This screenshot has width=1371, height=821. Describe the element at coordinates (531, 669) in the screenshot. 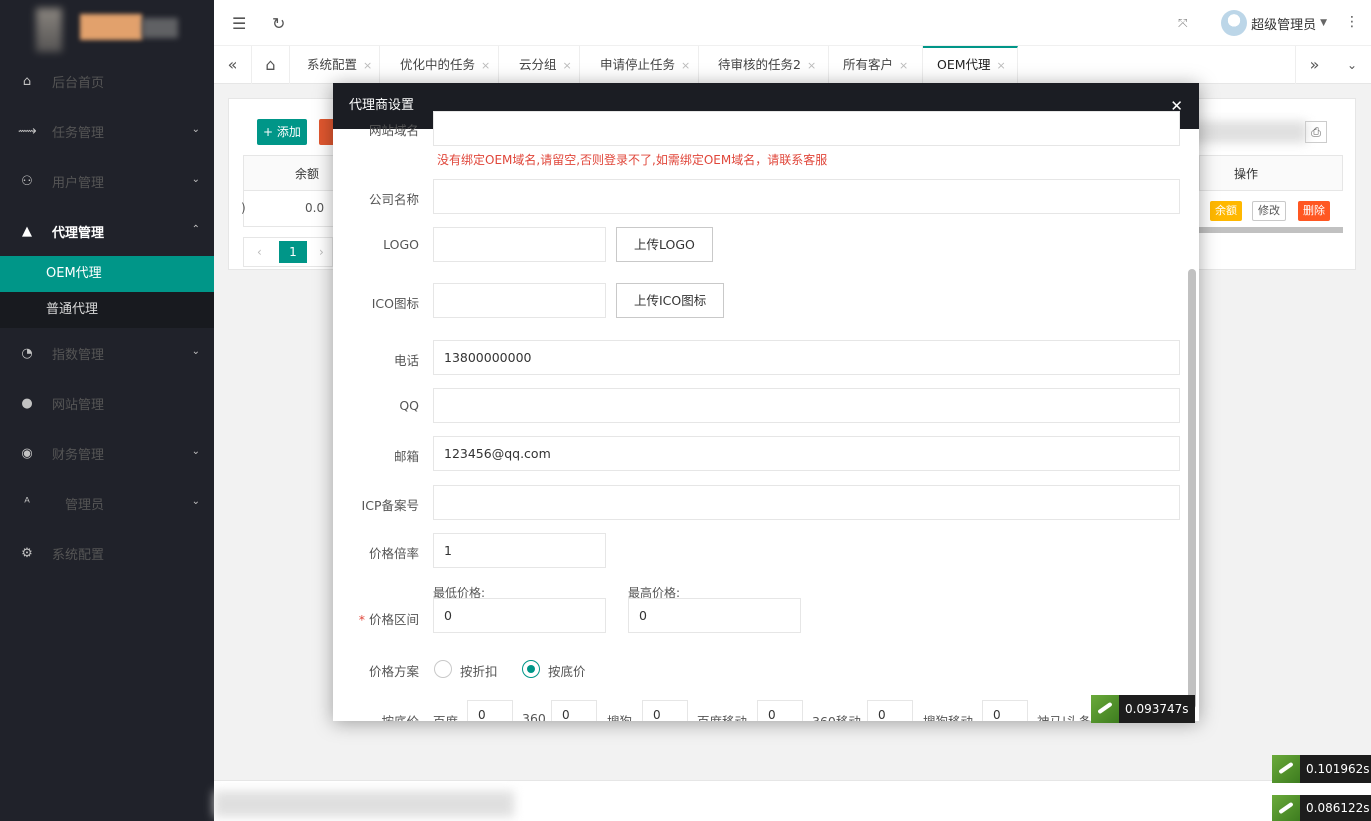

I see `scheme-floor-radio` at that location.